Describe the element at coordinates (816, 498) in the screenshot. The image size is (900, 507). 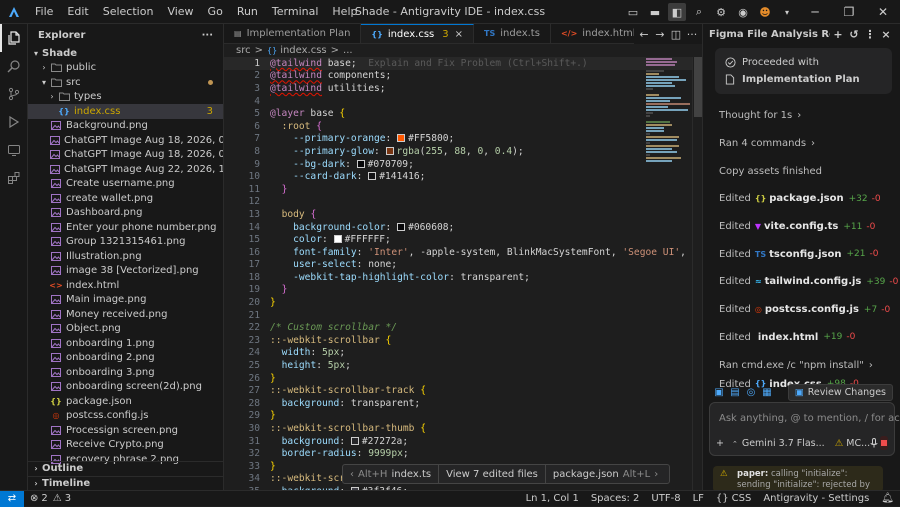
I see `antigravity-settings: Antigravity - Settings` at that location.